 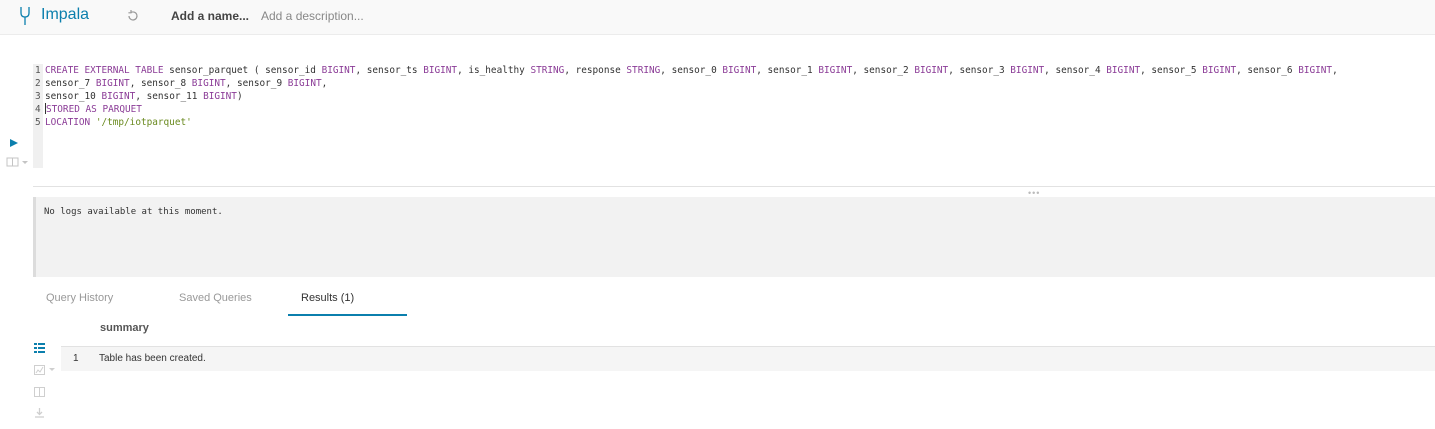 I want to click on sql-text: , sensor_5, so click(x=1171, y=70).